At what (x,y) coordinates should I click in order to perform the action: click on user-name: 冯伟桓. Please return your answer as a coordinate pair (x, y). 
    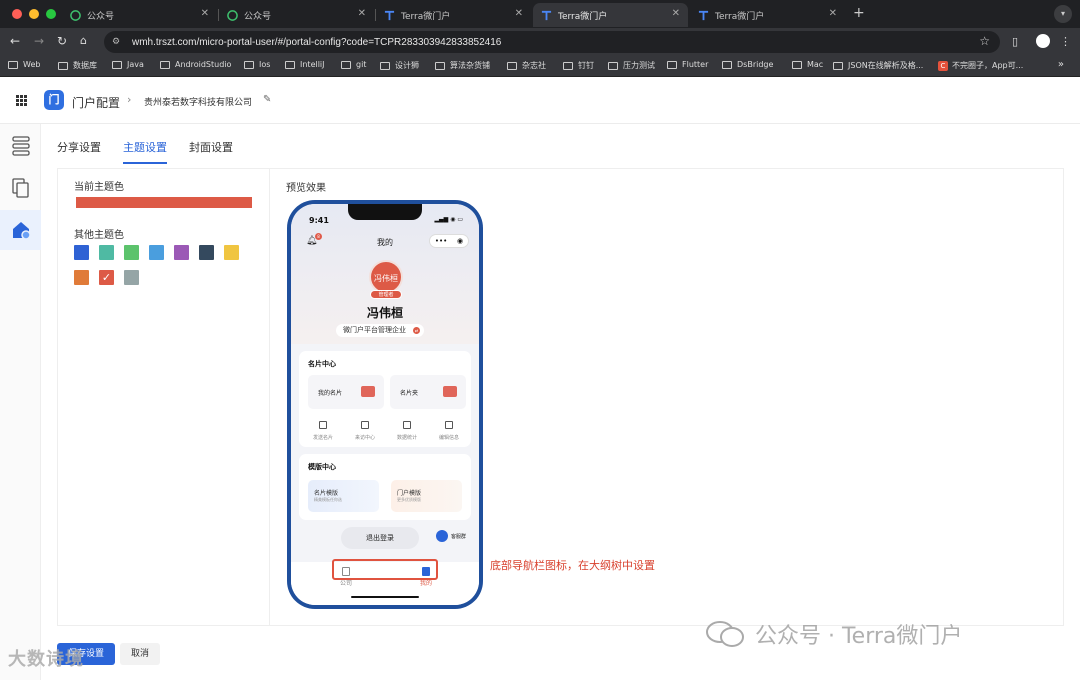
    Looking at the image, I should click on (384, 313).